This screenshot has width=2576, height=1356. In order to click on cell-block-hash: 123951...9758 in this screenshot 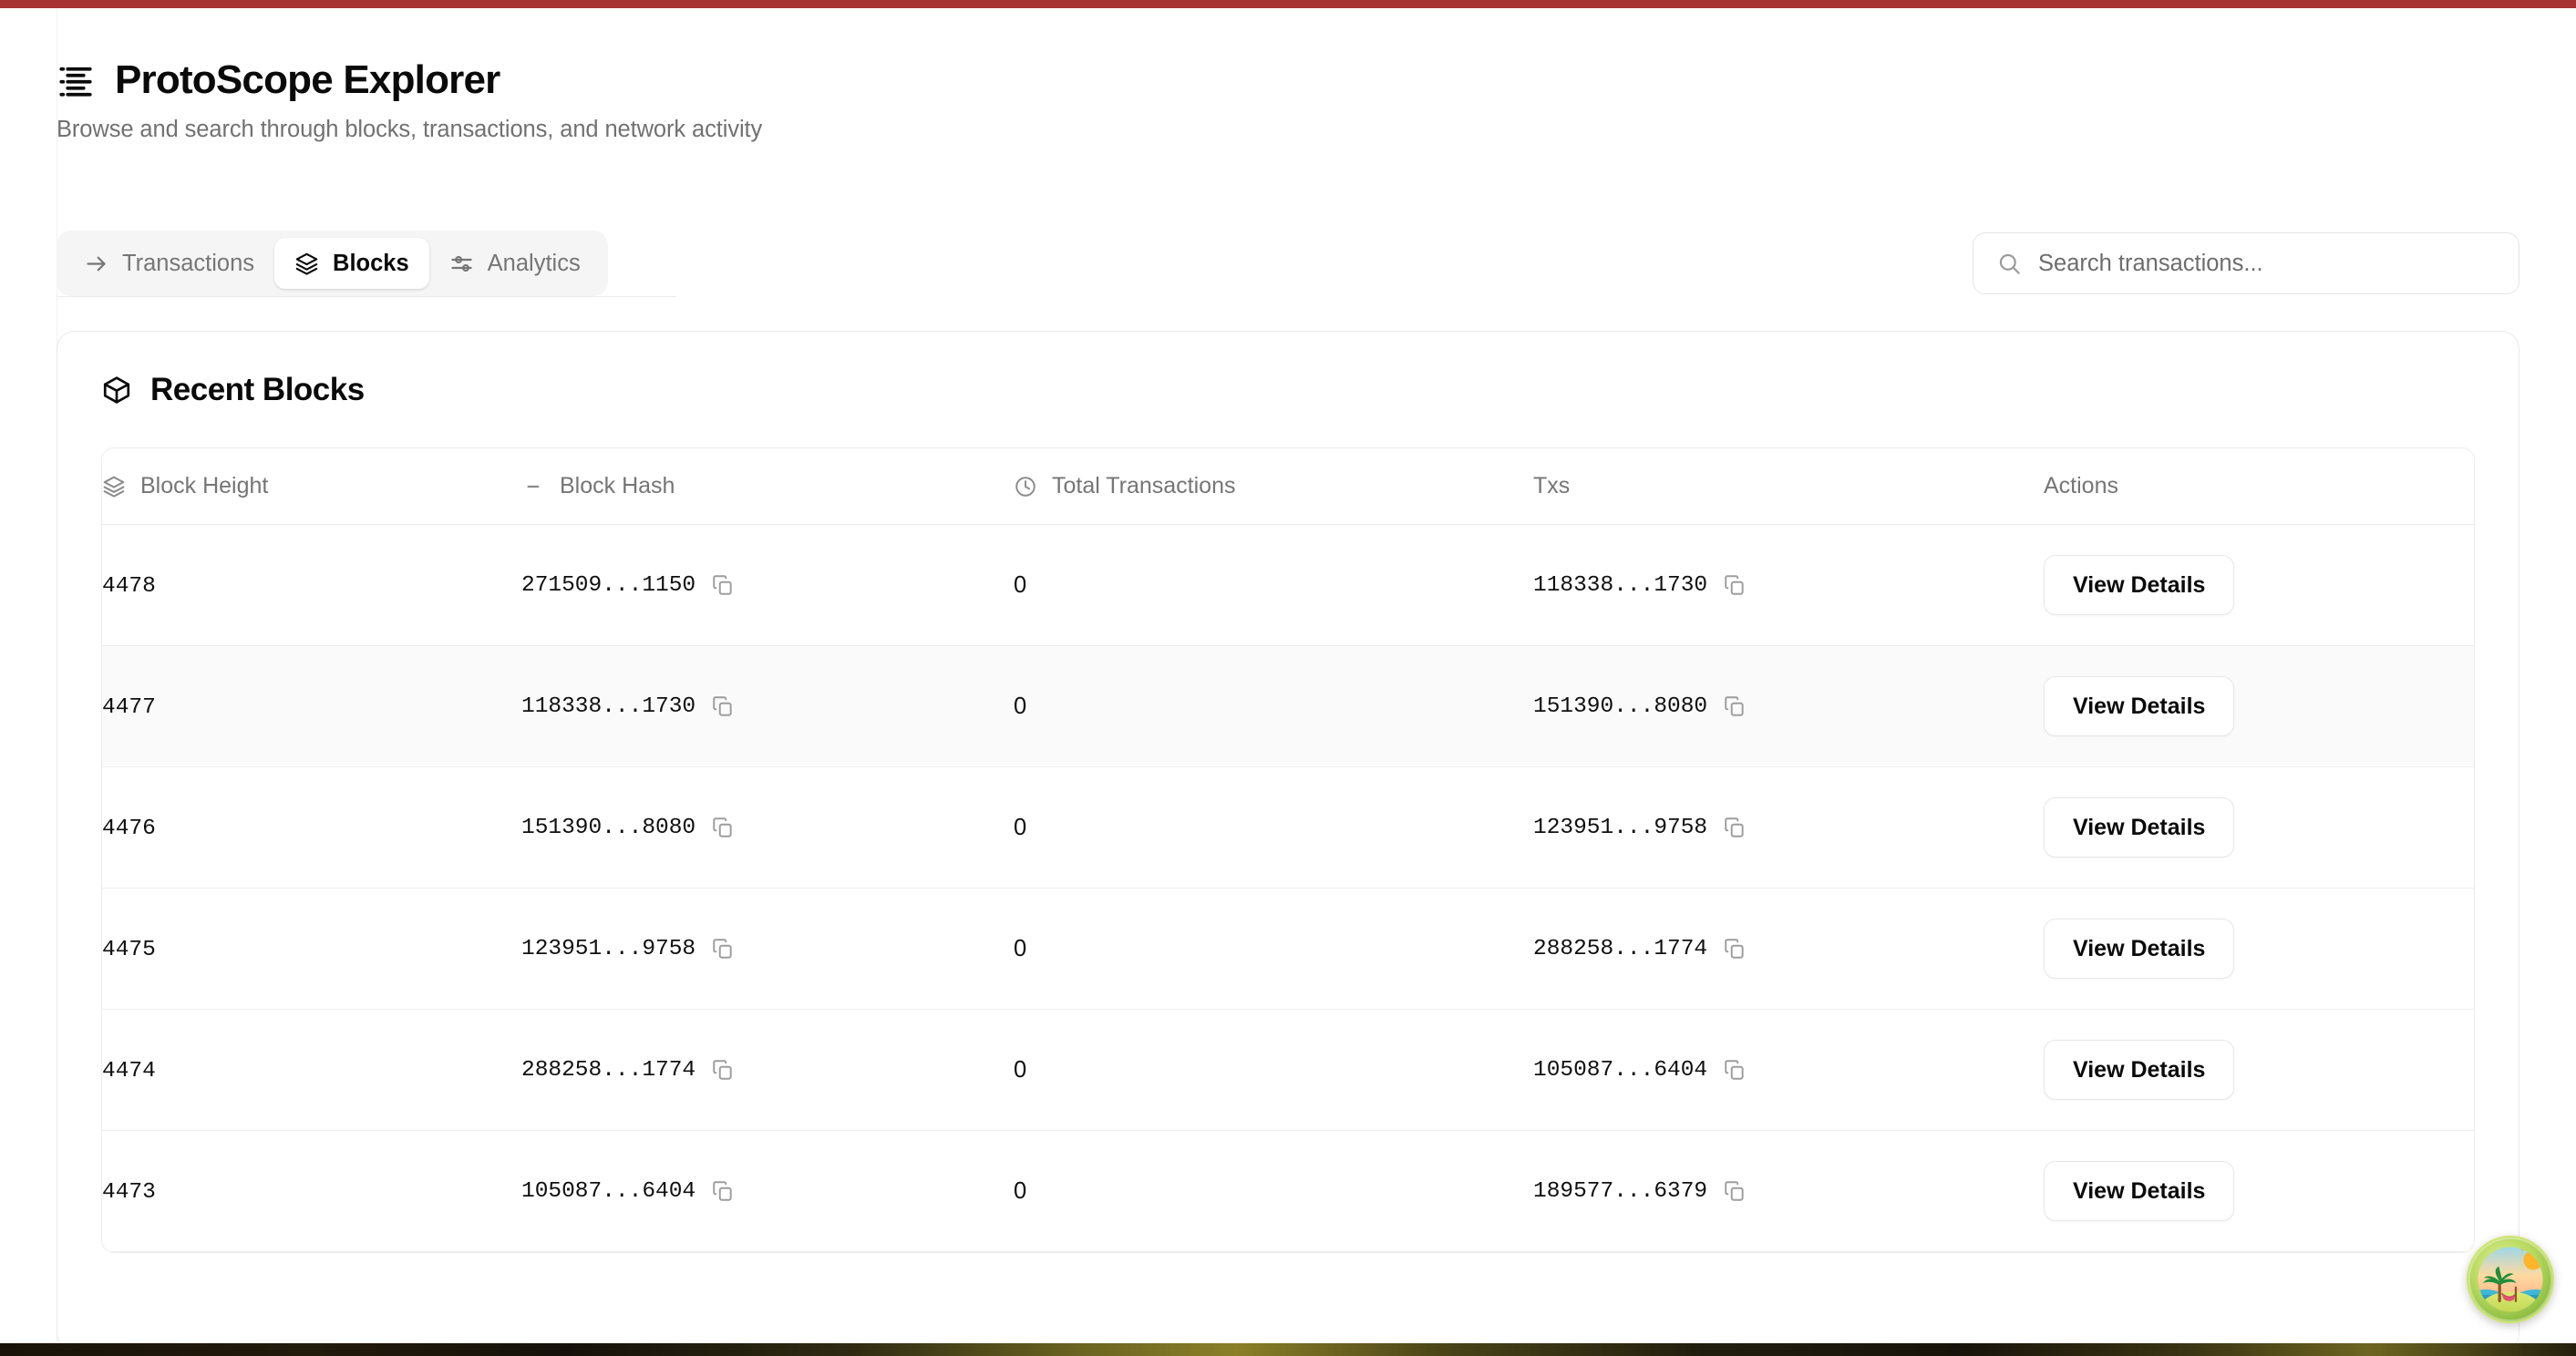, I will do `click(767, 949)`.